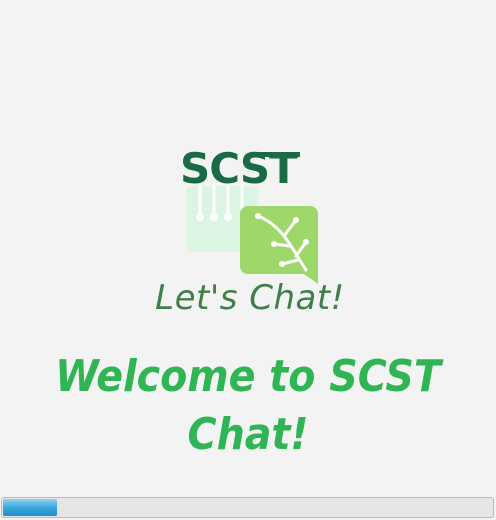 This screenshot has height=520, width=496. Describe the element at coordinates (278, 154) in the screenshot. I see `logo-wordmark-bar` at that location.